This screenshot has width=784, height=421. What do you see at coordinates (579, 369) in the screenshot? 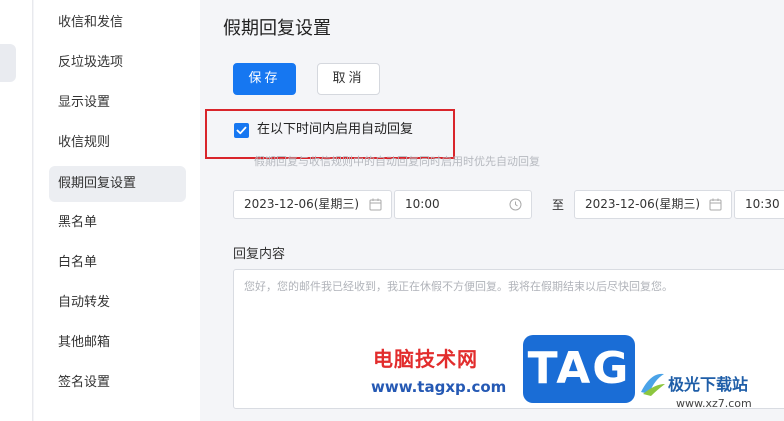
I see `tag-logo: TAG` at bounding box center [579, 369].